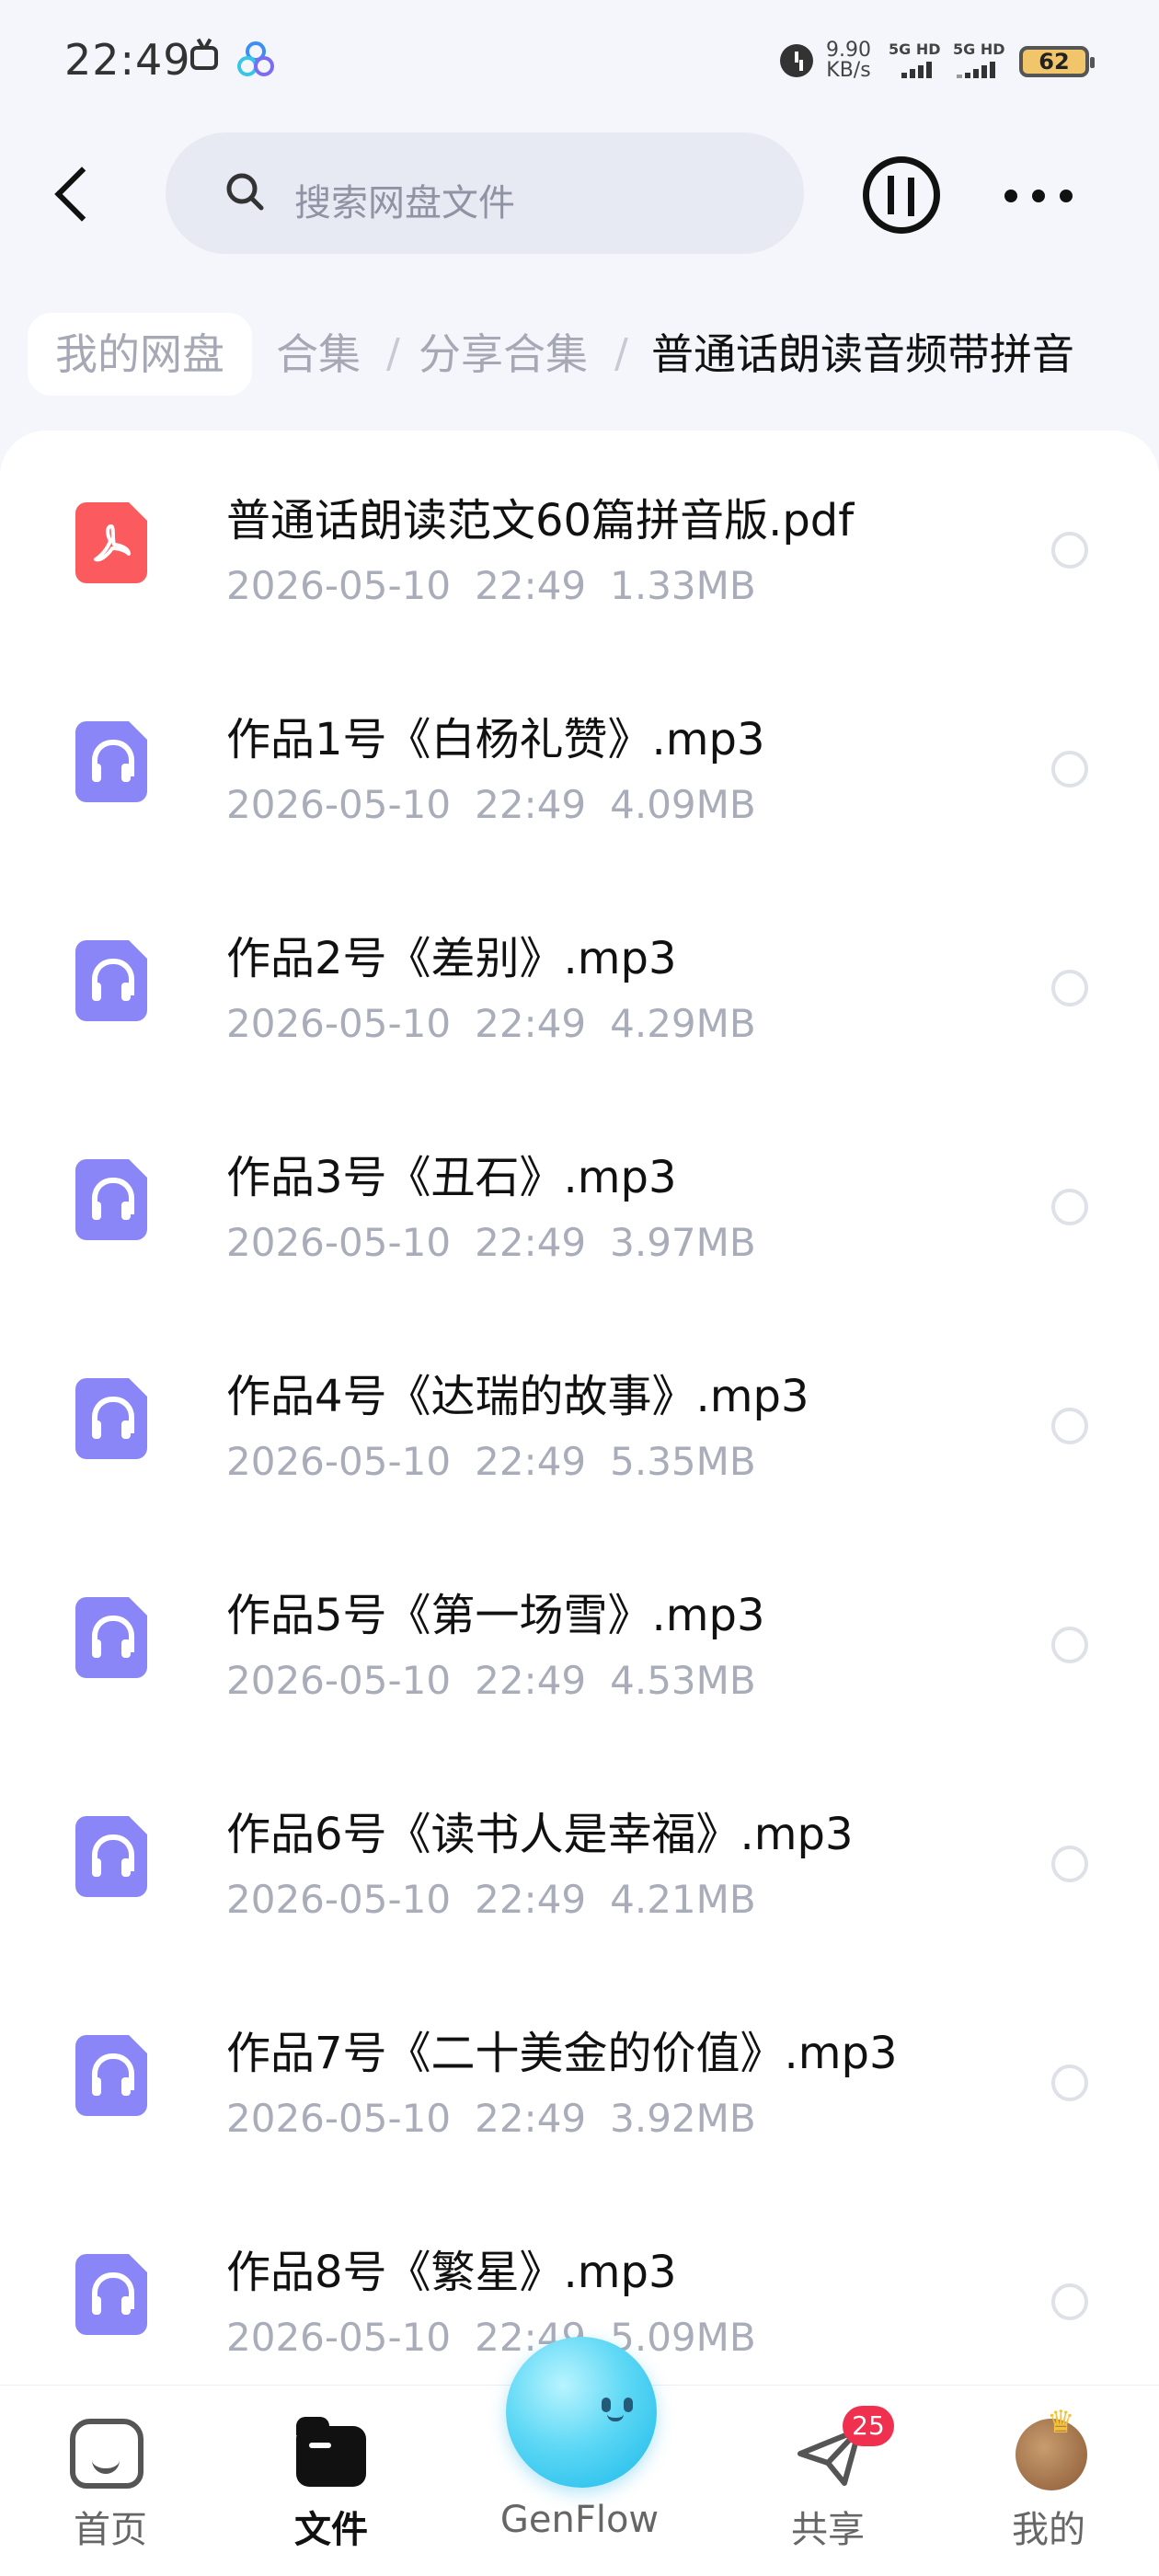 The width and height of the screenshot is (1159, 2576). I want to click on genflow-mascot-icon, so click(581, 2412).